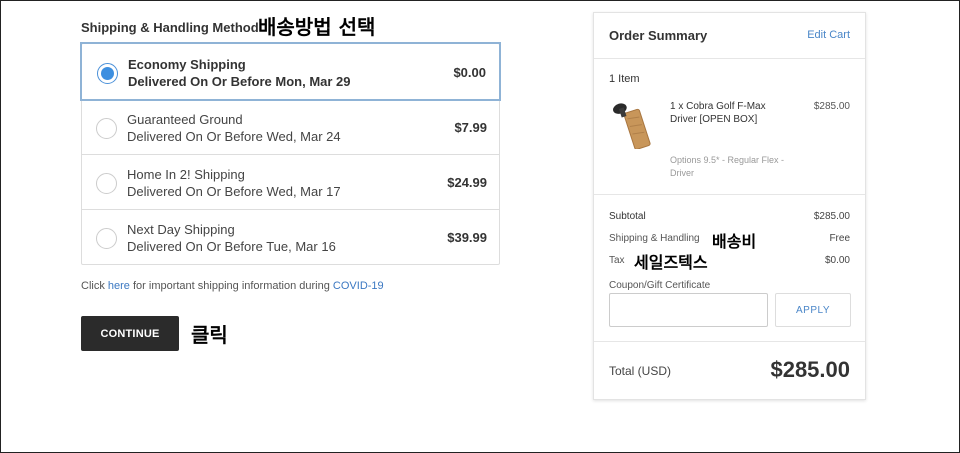  I want to click on shipping-option-date: Delivered On Or Before Wed, Mar 24, so click(234, 136).